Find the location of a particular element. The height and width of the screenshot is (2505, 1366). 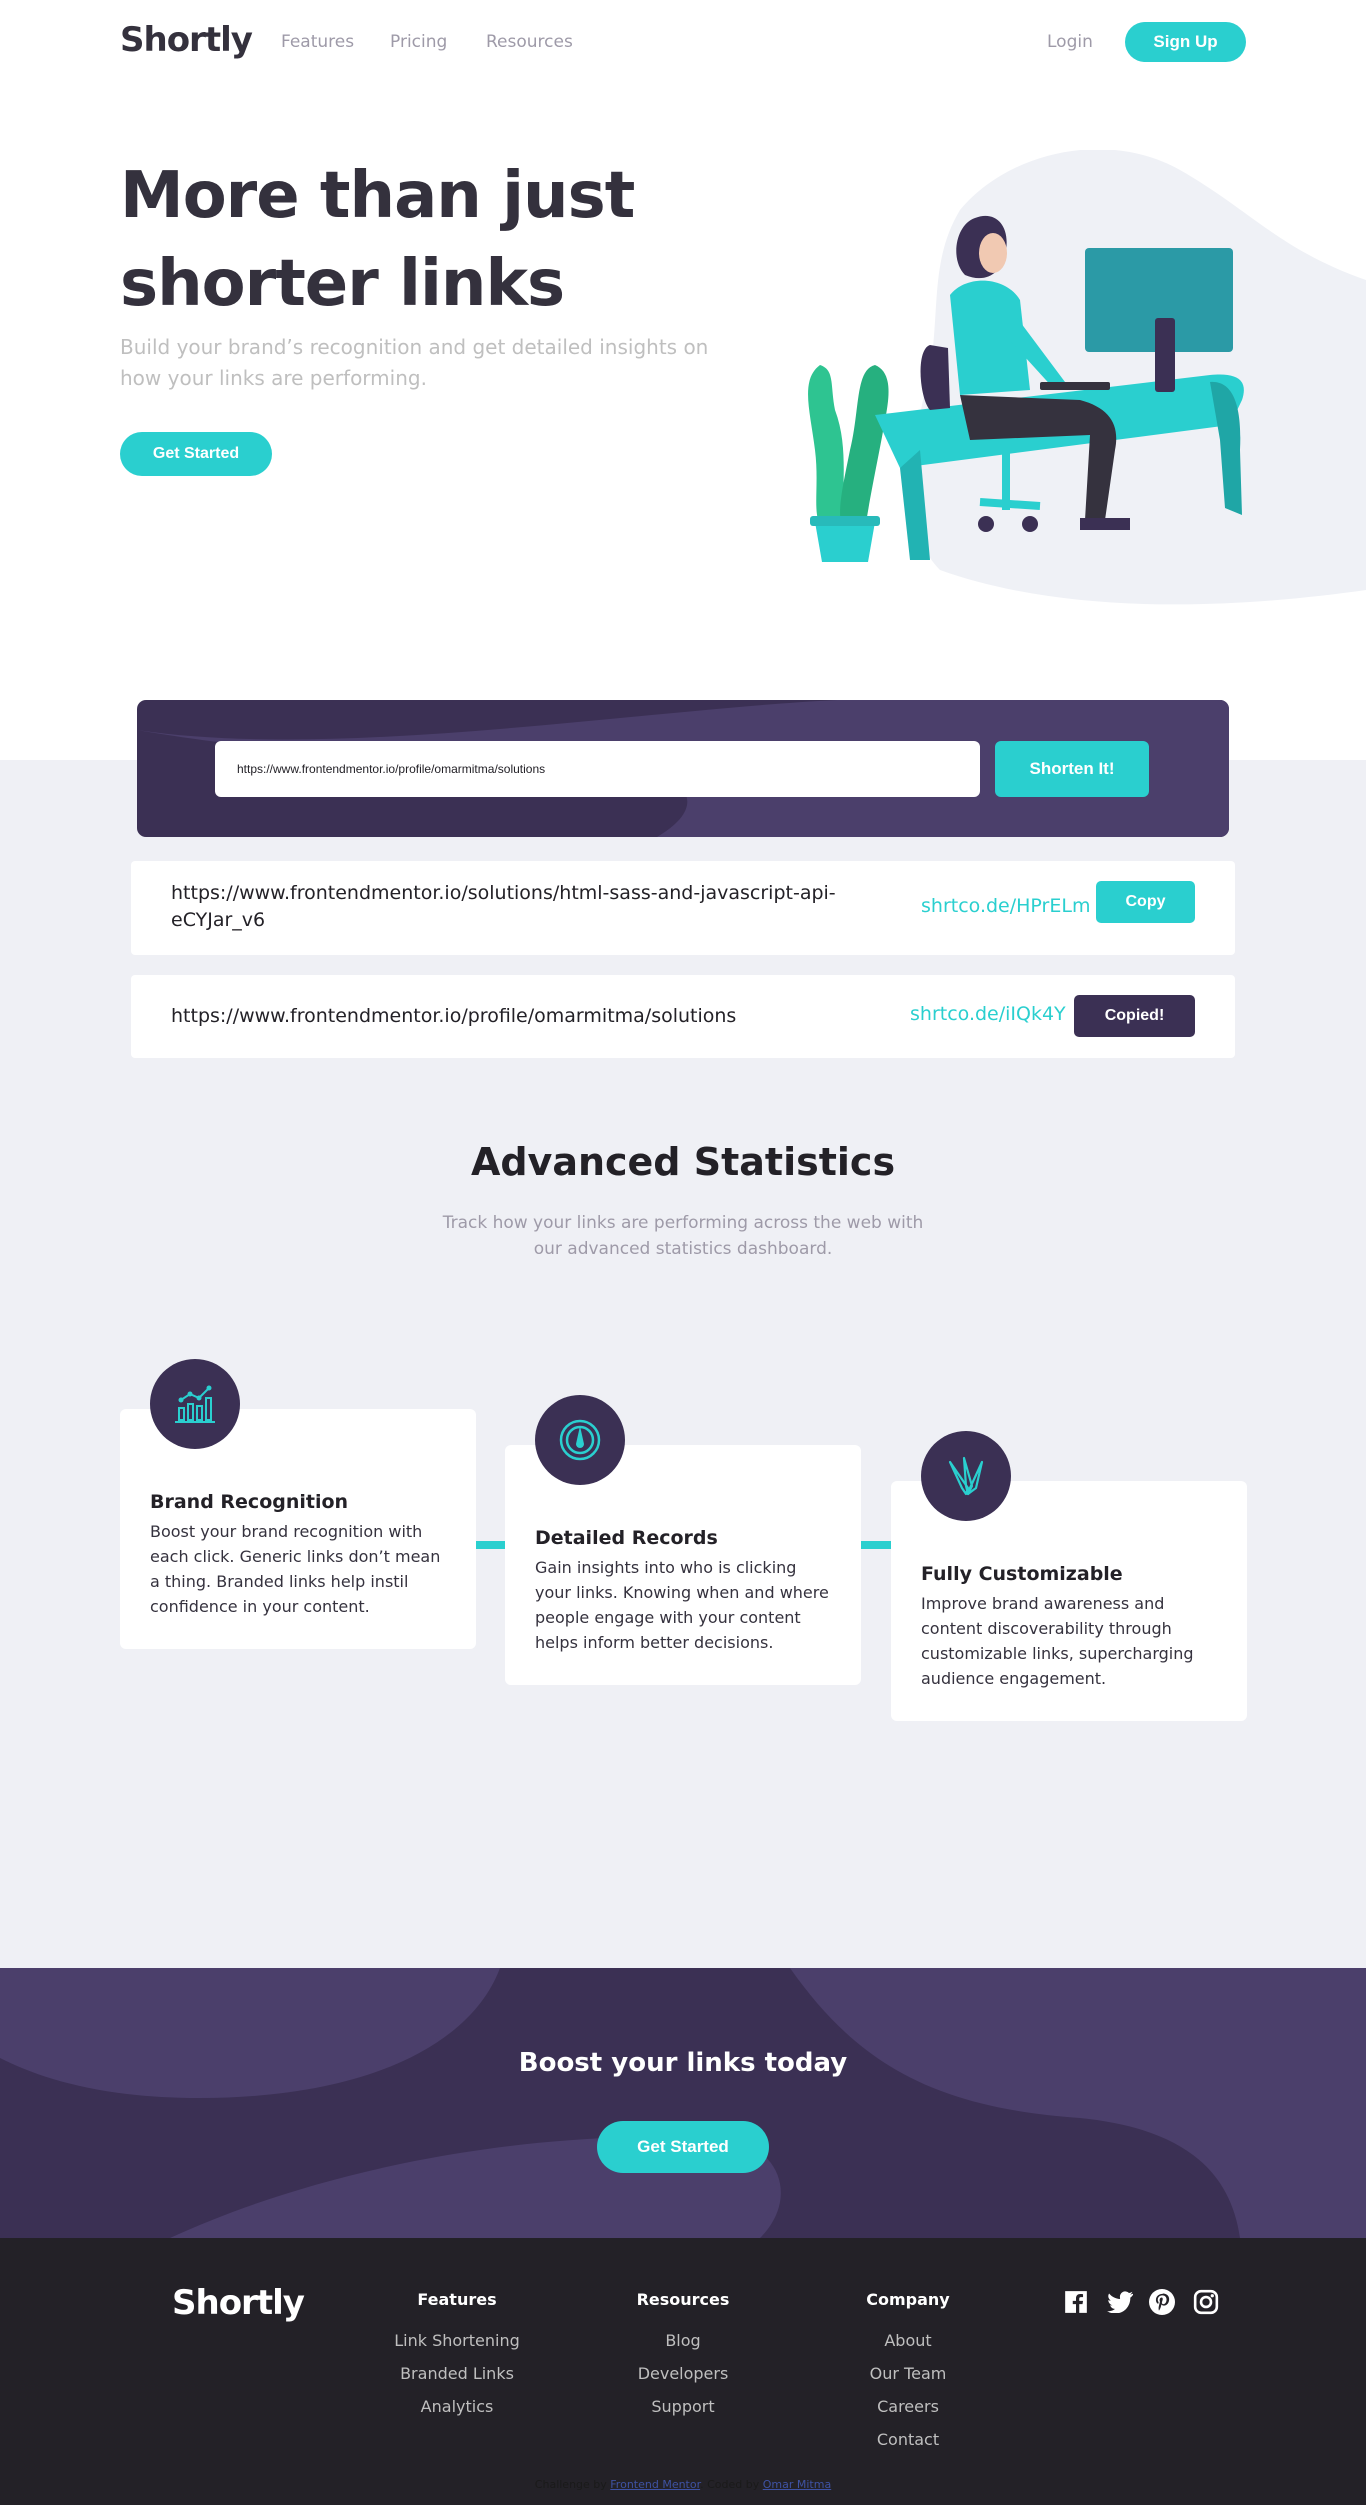

pinterest-icon is located at coordinates (1162, 2302).